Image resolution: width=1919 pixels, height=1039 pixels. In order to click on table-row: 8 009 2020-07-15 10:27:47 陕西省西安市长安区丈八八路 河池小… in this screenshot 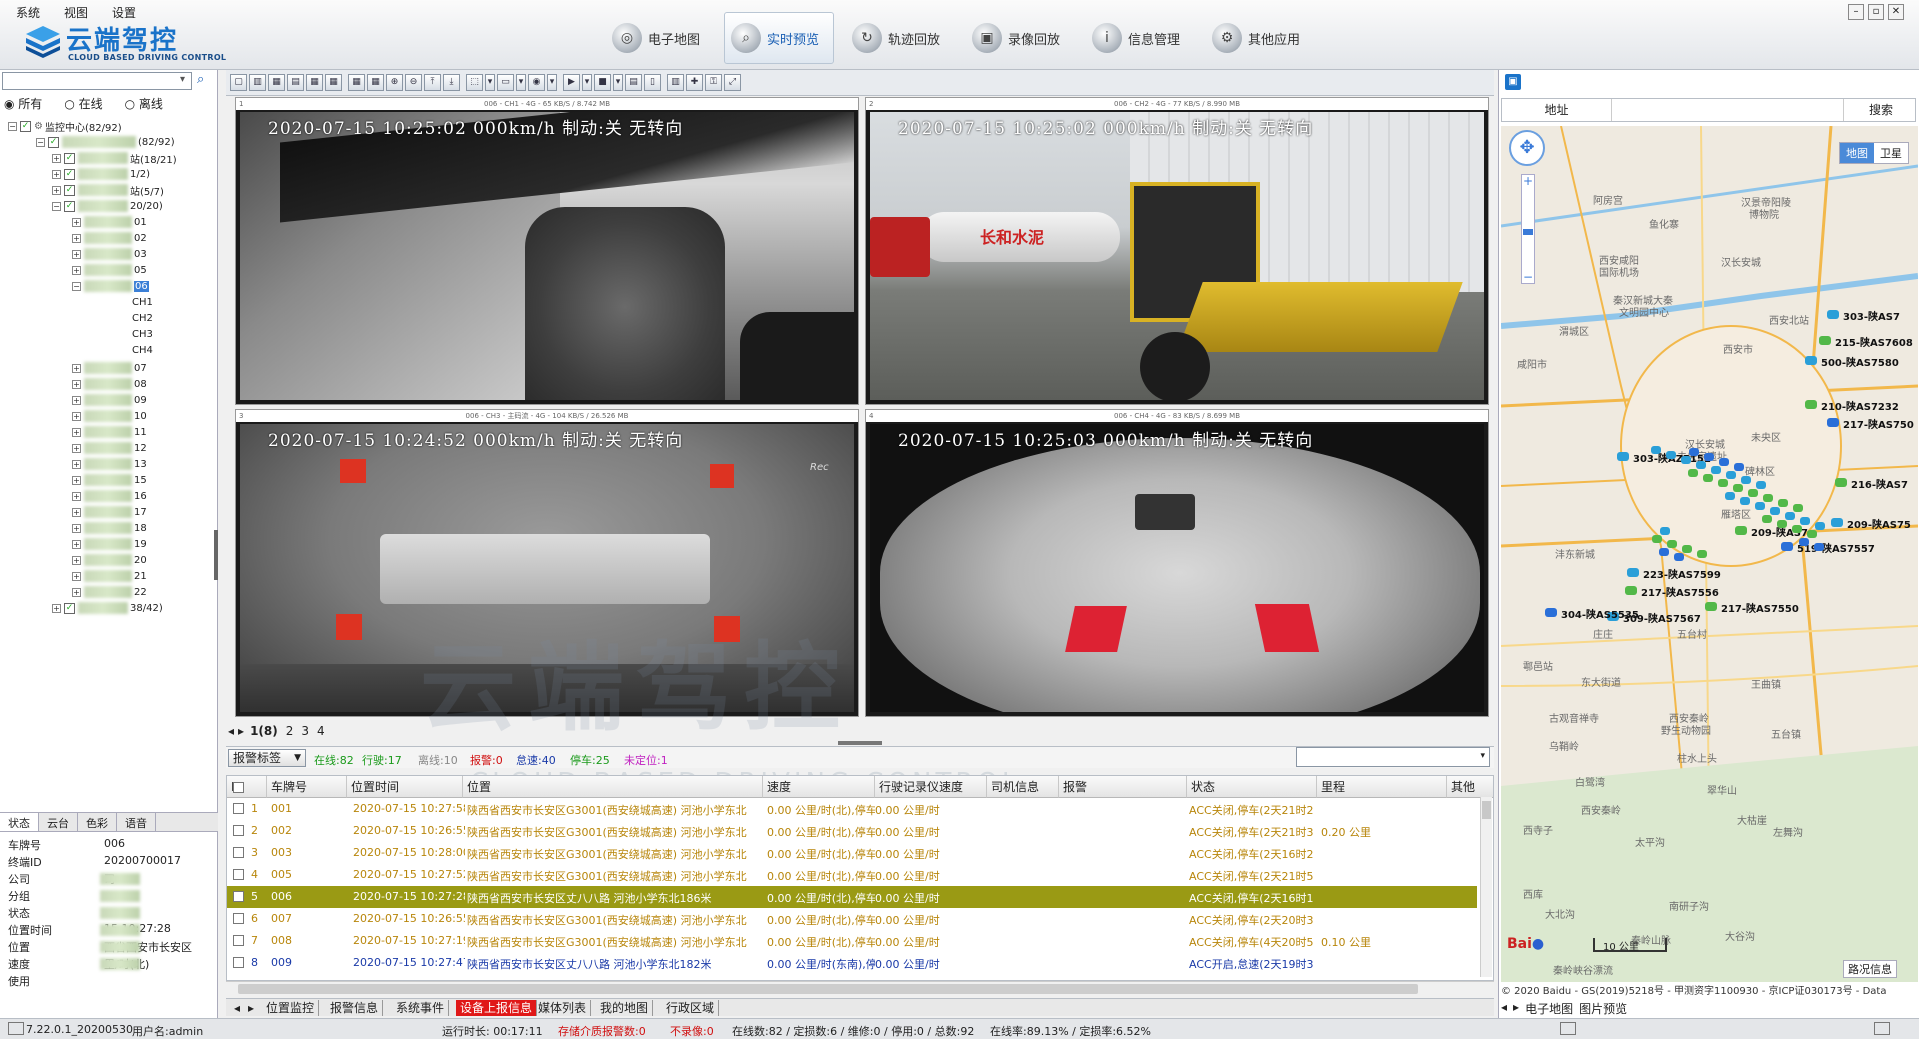, I will do `click(852, 963)`.